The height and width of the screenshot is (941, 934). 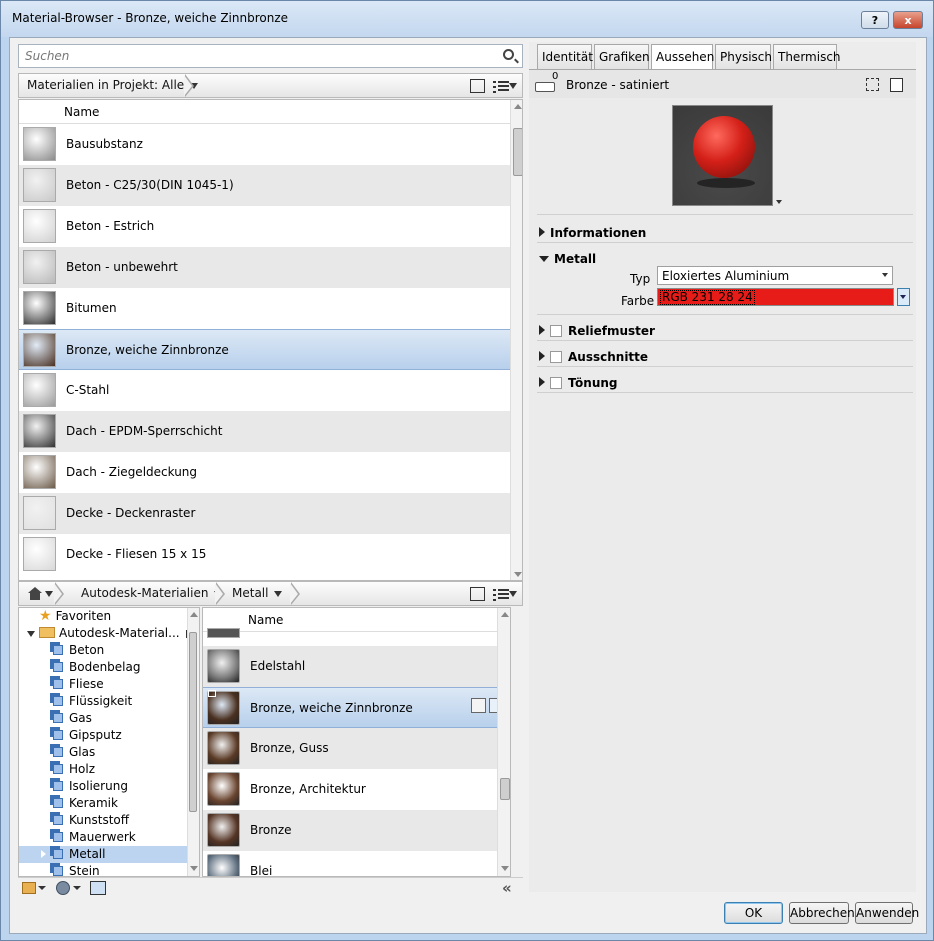 I want to click on section-informationen: Informationen, so click(x=592, y=233).